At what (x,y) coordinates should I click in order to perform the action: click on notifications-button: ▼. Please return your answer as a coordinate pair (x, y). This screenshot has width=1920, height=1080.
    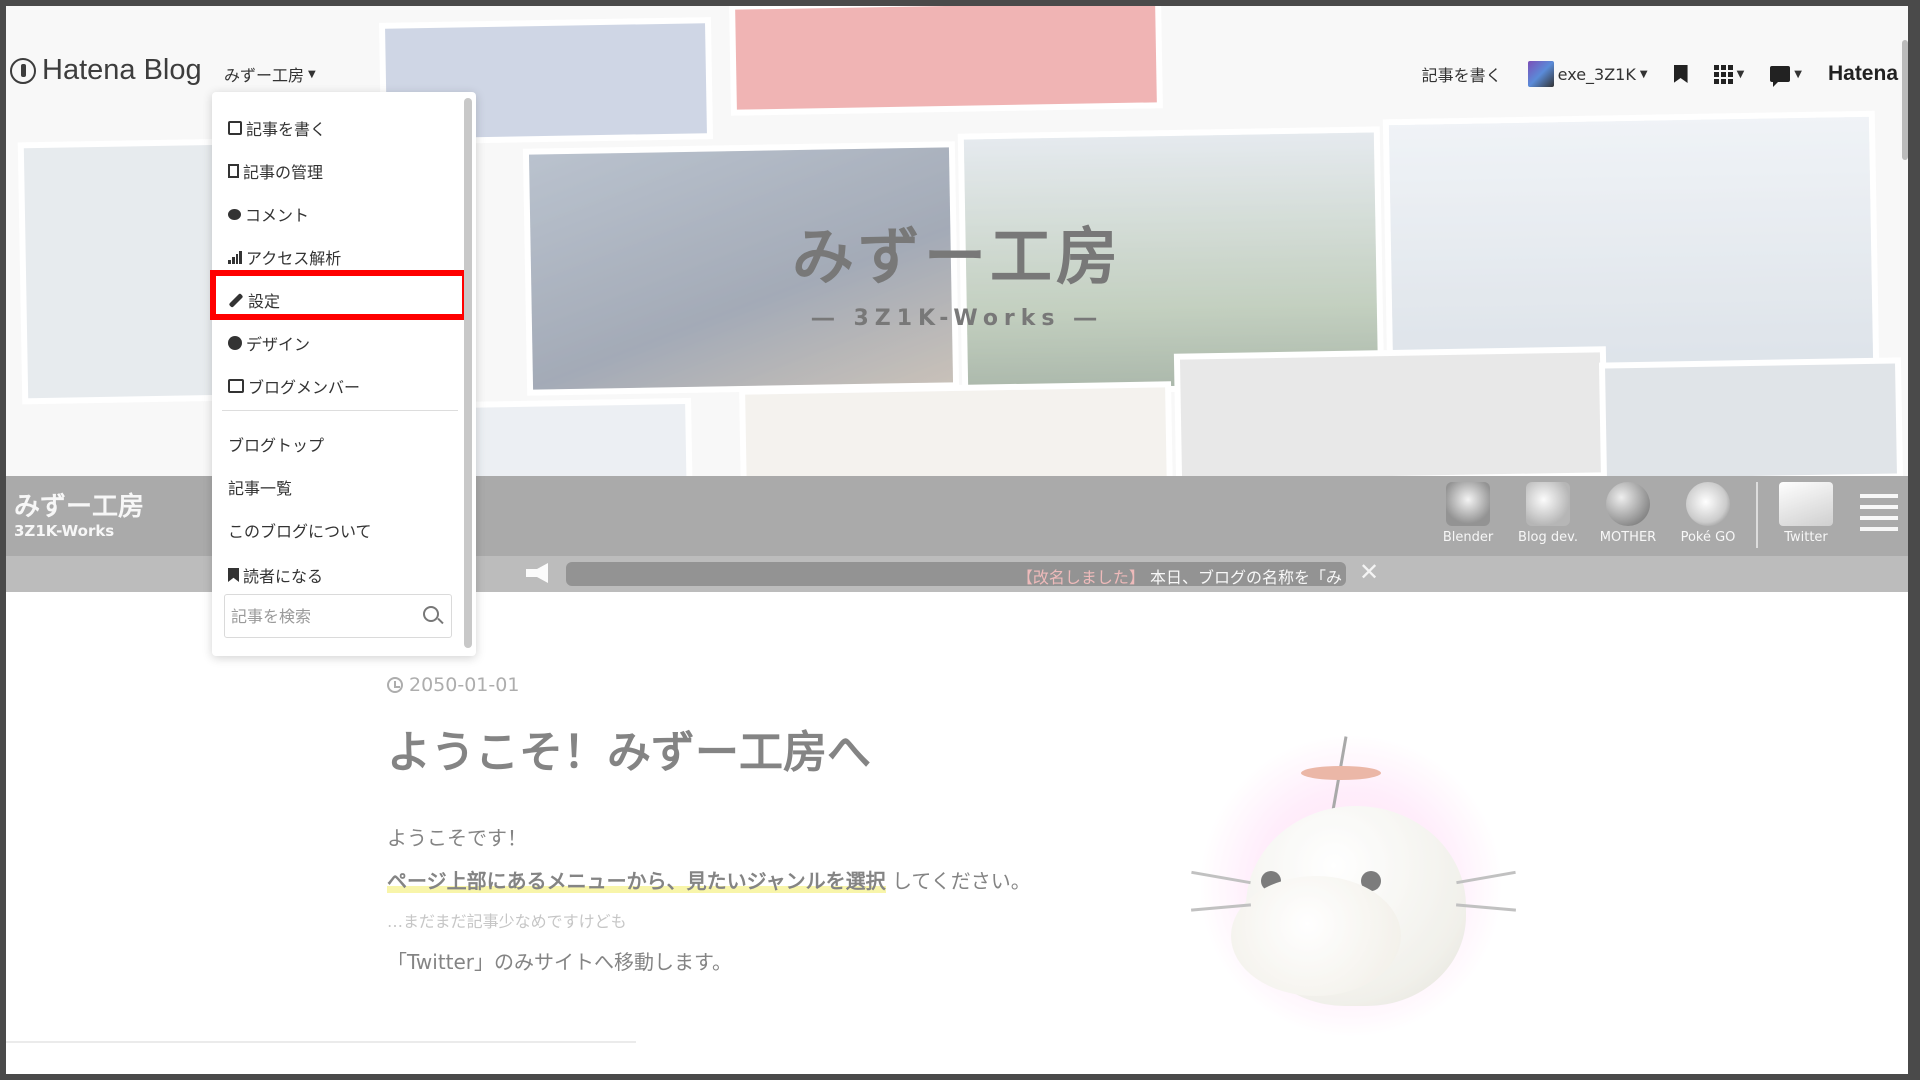
    Looking at the image, I should click on (1786, 76).